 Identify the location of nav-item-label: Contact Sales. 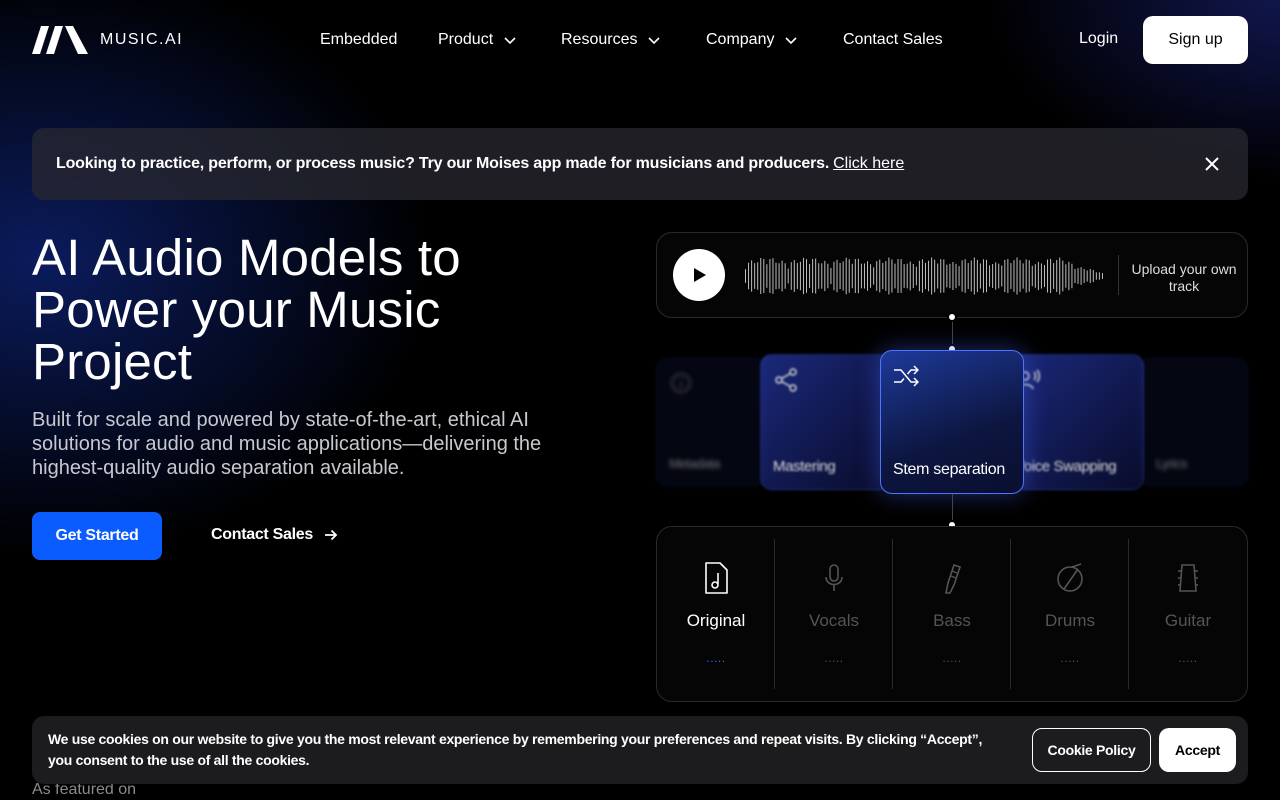
(893, 39).